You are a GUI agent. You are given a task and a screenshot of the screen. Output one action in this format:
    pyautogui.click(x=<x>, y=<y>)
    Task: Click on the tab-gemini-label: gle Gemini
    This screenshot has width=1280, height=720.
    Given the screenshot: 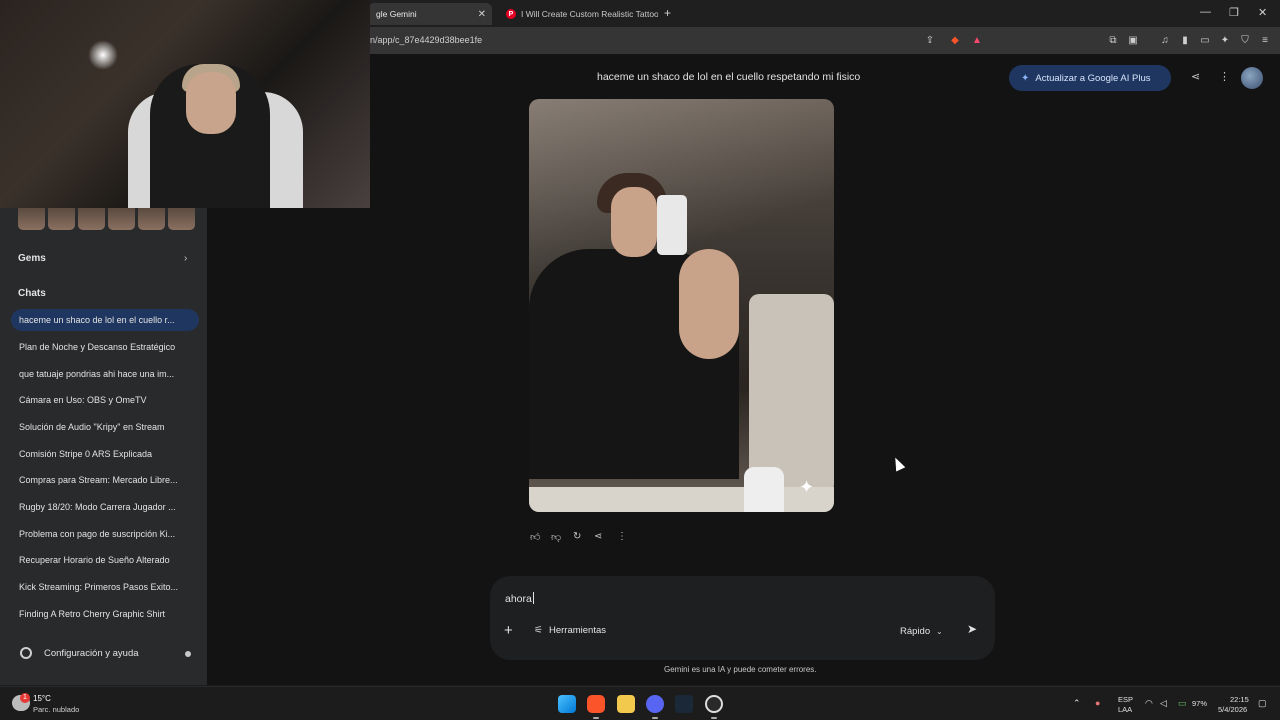 What is the action you would take?
    pyautogui.click(x=396, y=14)
    